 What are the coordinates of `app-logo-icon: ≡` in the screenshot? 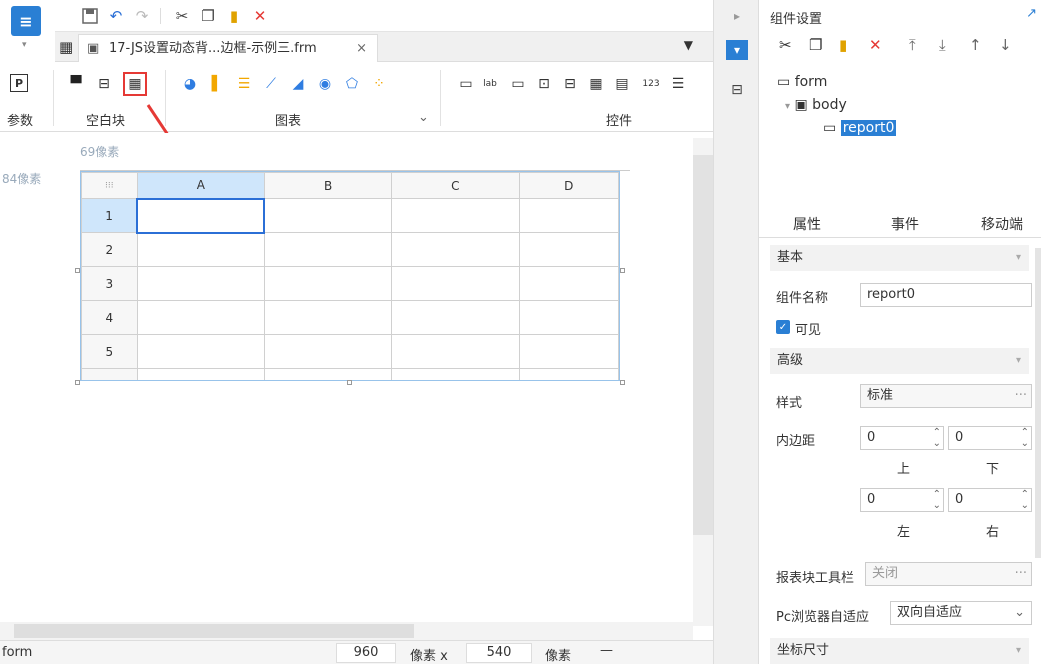 It's located at (26, 21).